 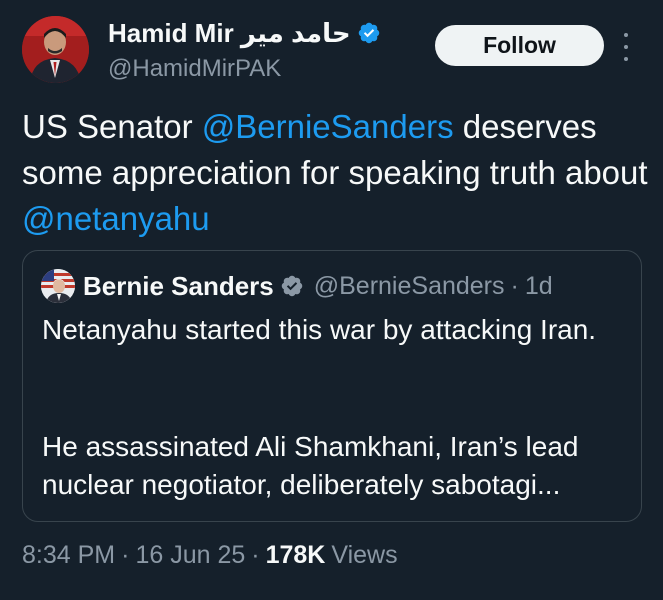 I want to click on follow-button: Follow, so click(x=519, y=45).